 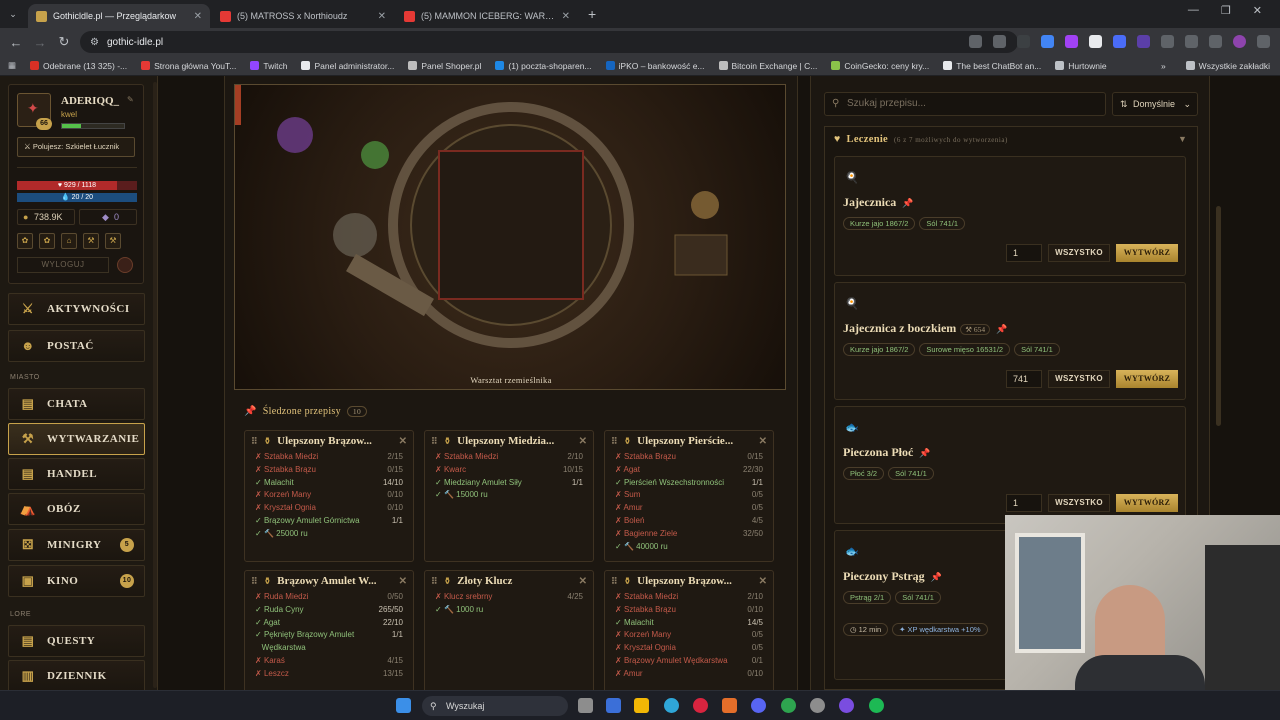 What do you see at coordinates (1220, 66) in the screenshot?
I see `all-bookmarks: » Wszystkie zakładki` at bounding box center [1220, 66].